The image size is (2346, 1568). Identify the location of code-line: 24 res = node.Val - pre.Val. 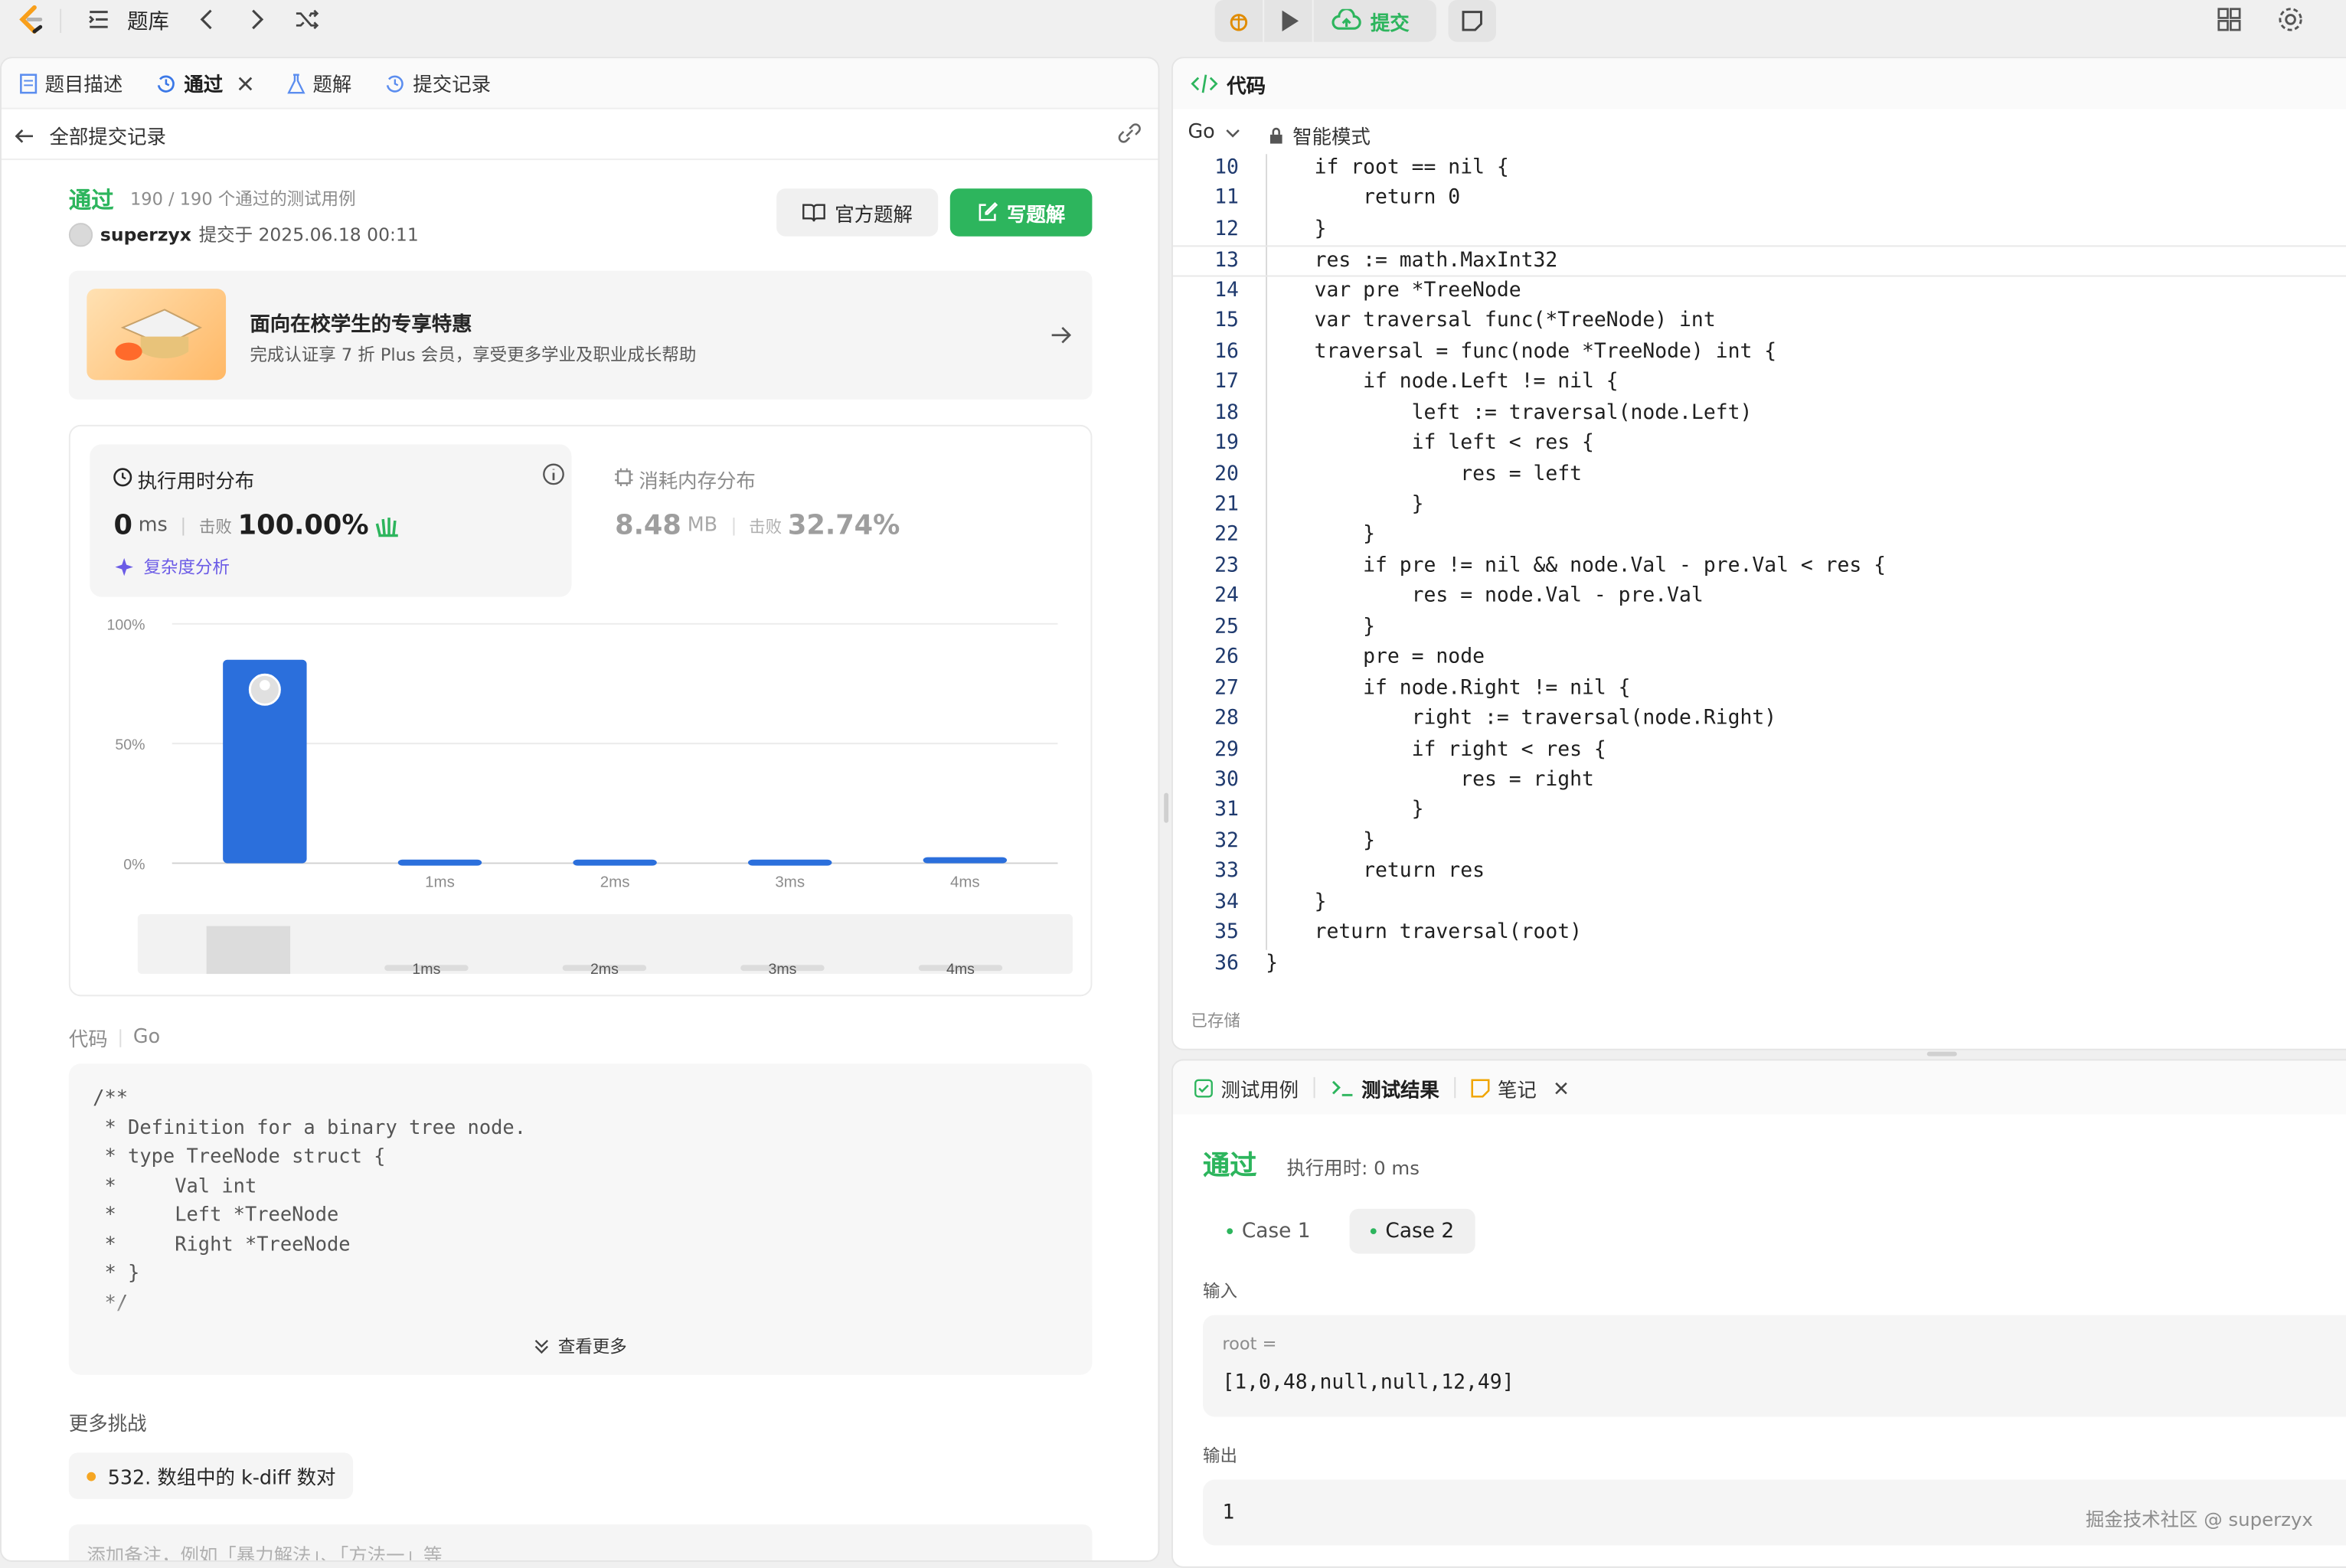
(1759, 598).